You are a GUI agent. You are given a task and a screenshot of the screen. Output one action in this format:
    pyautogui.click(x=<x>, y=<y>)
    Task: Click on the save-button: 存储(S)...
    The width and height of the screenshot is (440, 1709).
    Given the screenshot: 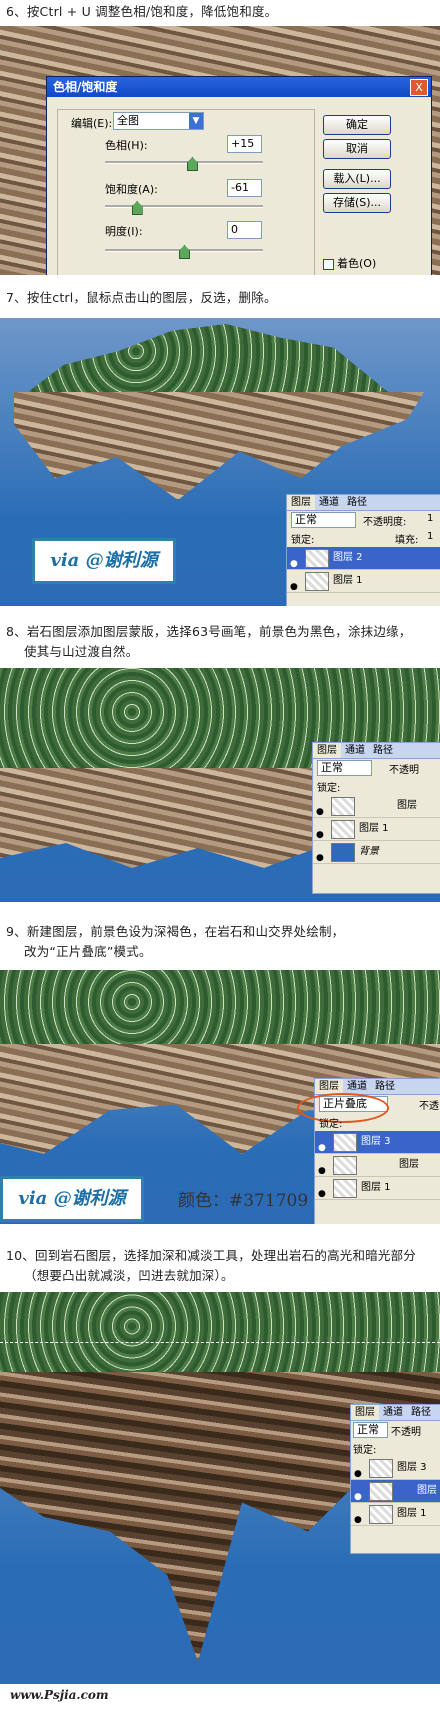 What is the action you would take?
    pyautogui.click(x=357, y=203)
    